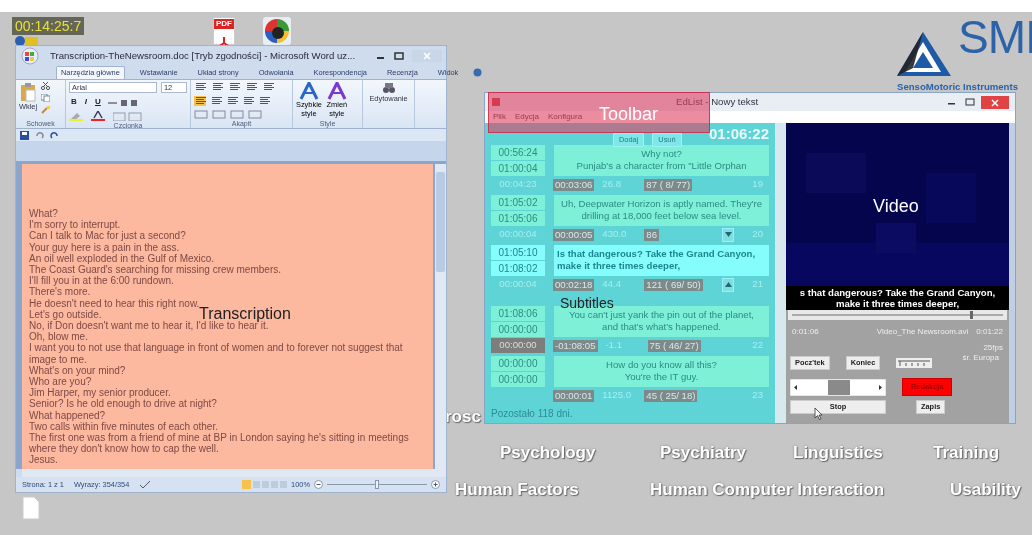 The height and width of the screenshot is (535, 1032). What do you see at coordinates (612, 184) in the screenshot?
I see `rate-text: 26.8` at bounding box center [612, 184].